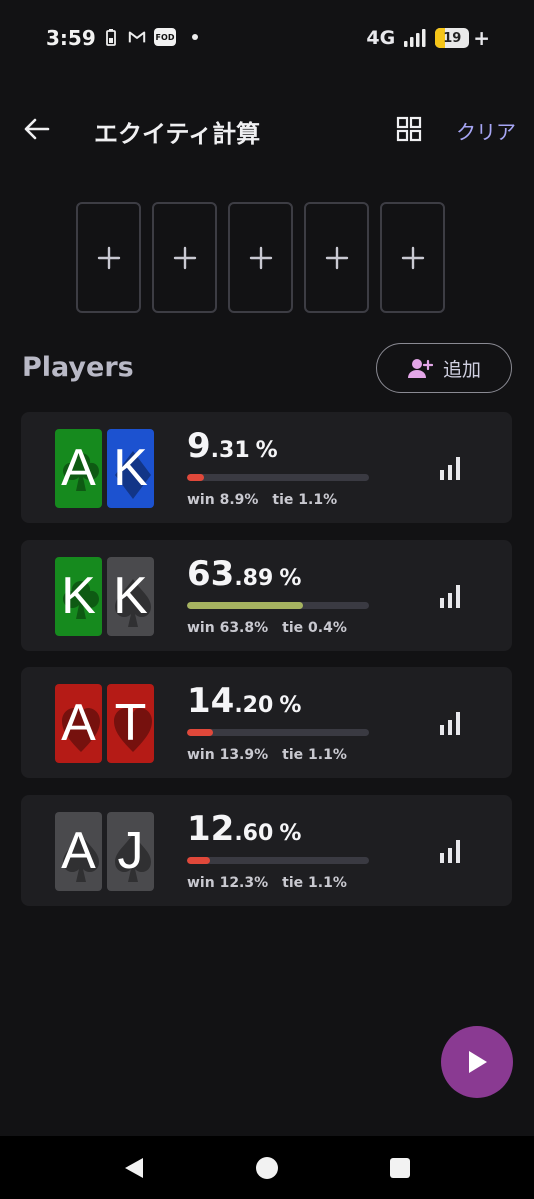  What do you see at coordinates (461, 369) in the screenshot?
I see `add-player-label: 追加` at bounding box center [461, 369].